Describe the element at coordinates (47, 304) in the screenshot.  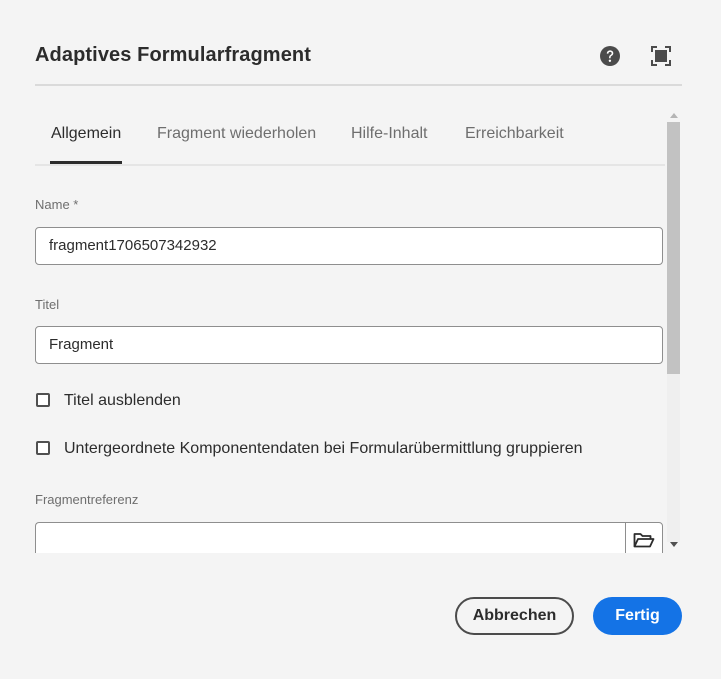
I see `title-label: Titel` at that location.